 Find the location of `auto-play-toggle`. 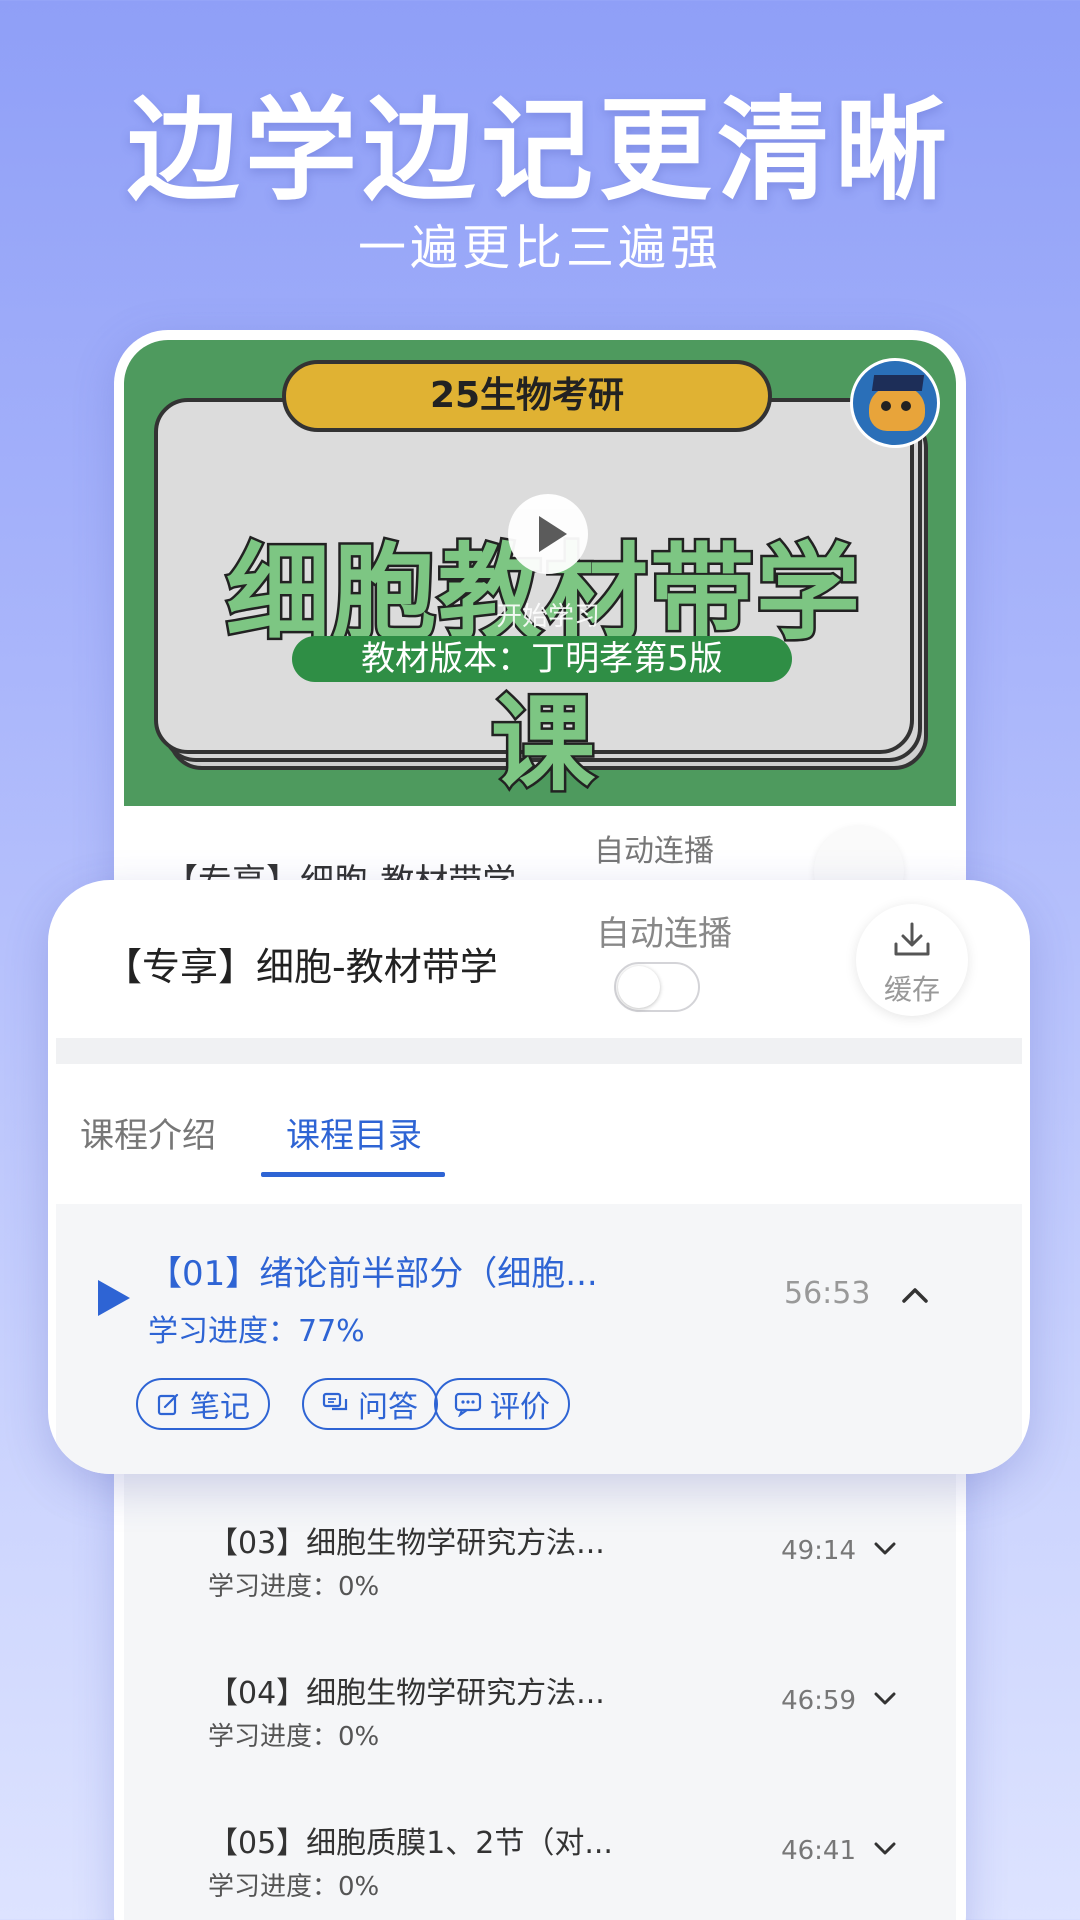

auto-play-toggle is located at coordinates (657, 987).